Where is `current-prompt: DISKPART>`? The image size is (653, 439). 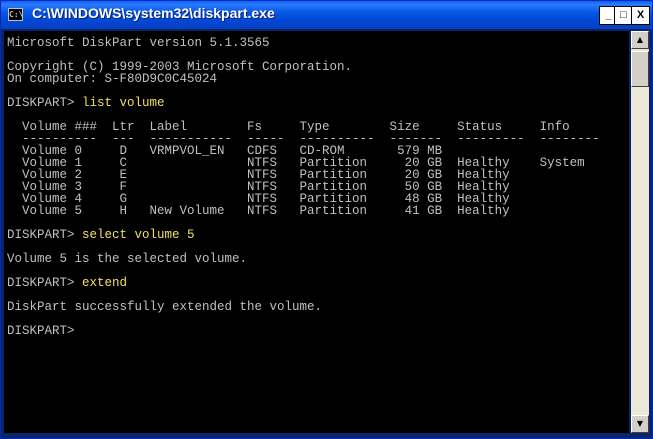 current-prompt: DISKPART> is located at coordinates (44, 331).